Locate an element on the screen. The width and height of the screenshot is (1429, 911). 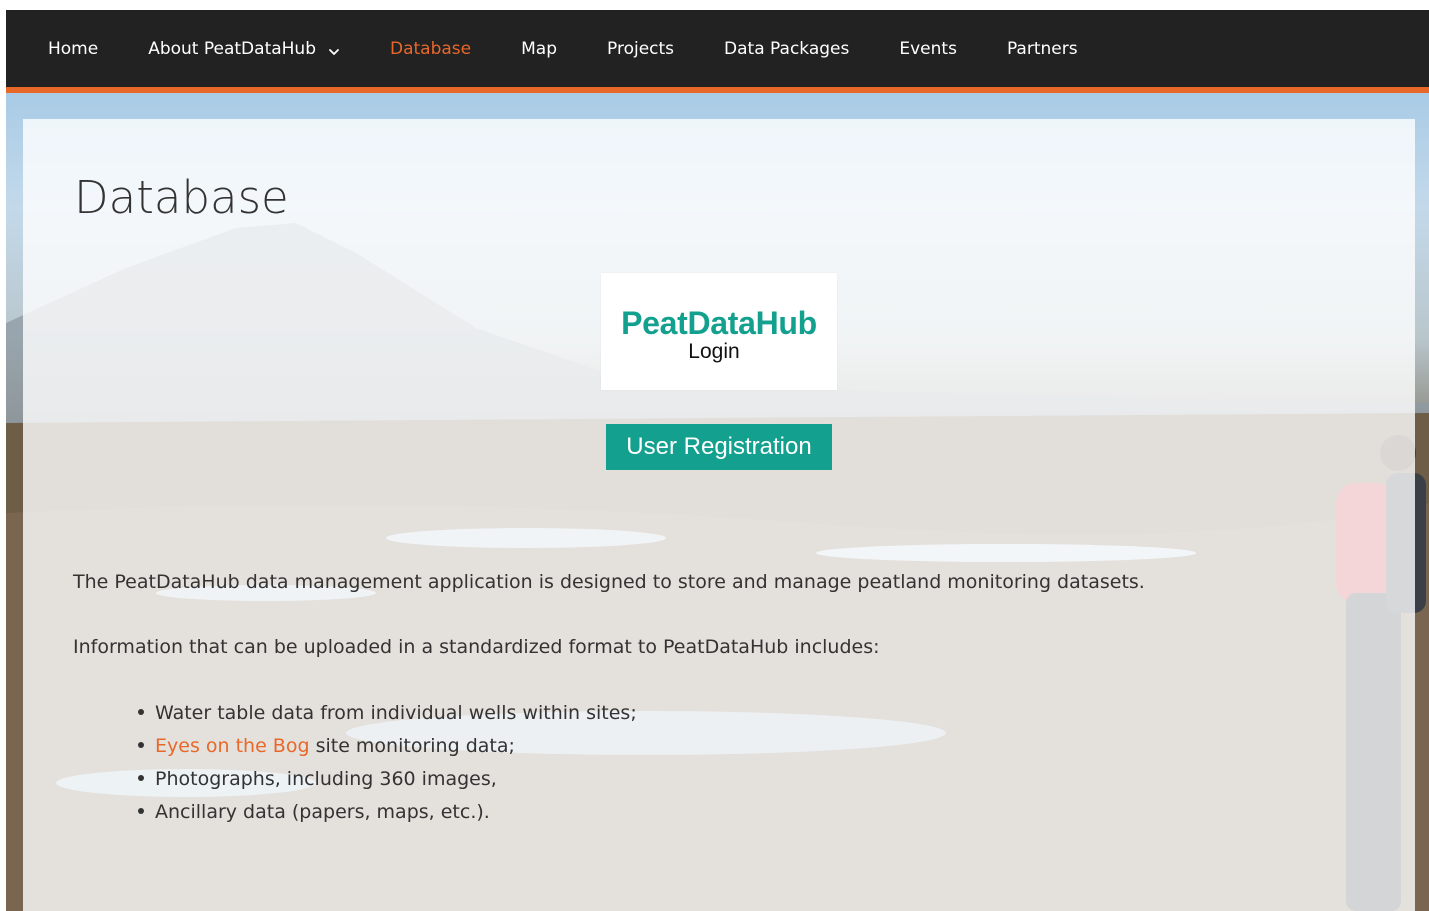
nav-item-database: Database is located at coordinates (430, 49).